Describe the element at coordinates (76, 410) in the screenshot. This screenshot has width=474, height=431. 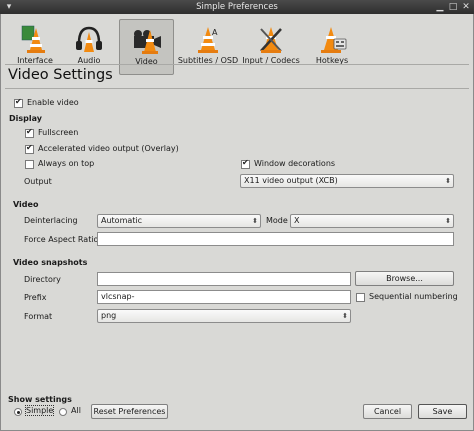
I see `all-label: All` at that location.